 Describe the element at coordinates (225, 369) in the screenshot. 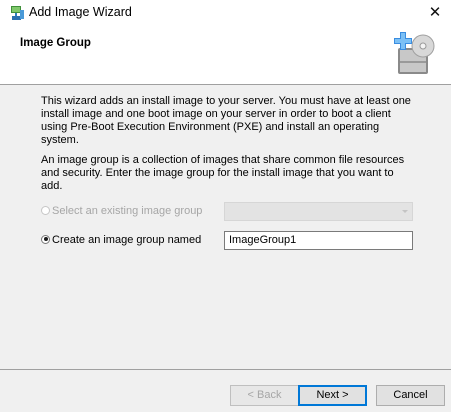

I see `footer-divider` at that location.